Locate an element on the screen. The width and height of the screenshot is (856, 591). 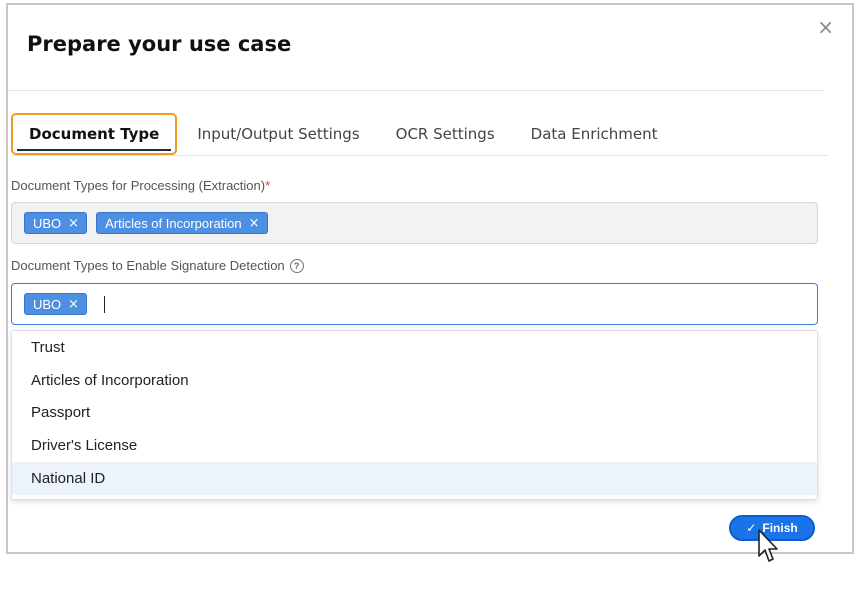
tab-ocr-settings: OCR Settings is located at coordinates (445, 134).